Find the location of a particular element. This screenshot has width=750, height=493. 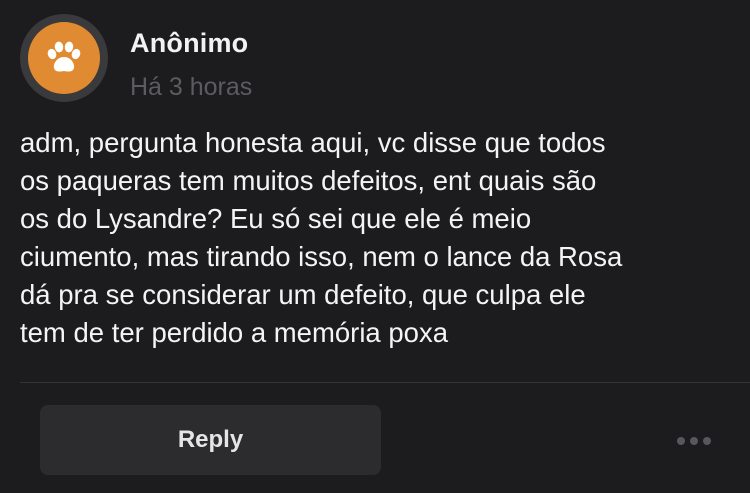

reply-button-label: Reply is located at coordinates (210, 439).